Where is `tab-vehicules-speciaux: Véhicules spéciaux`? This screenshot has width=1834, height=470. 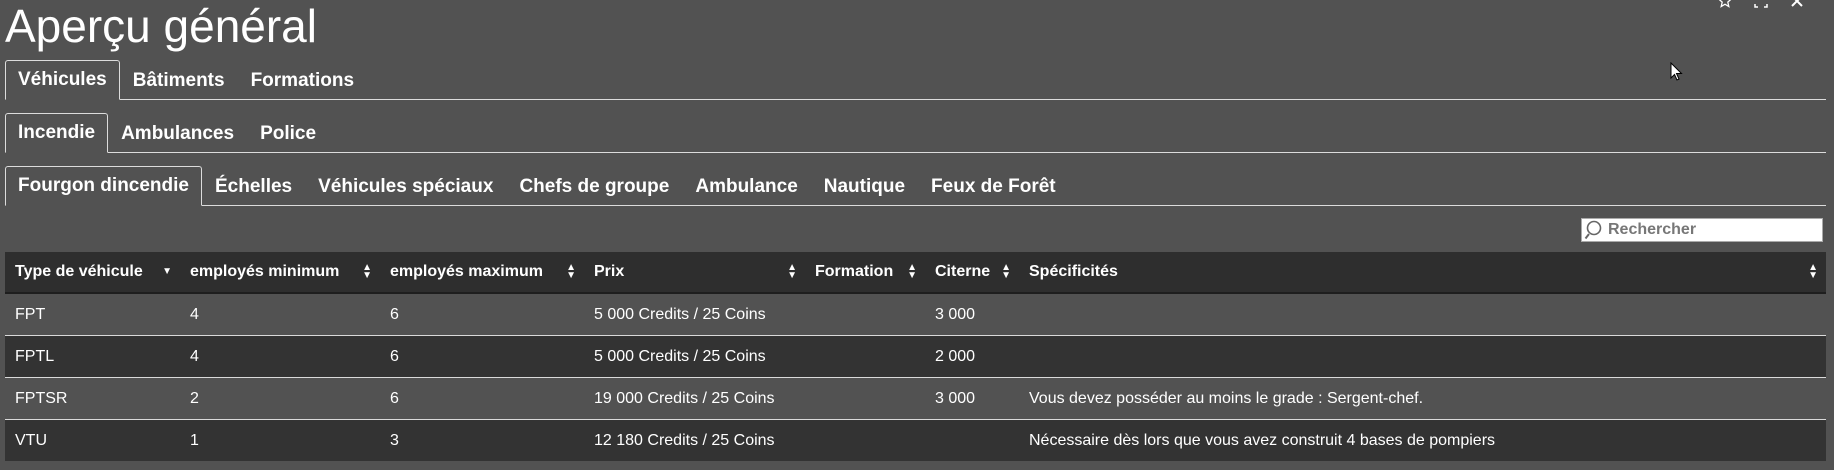
tab-vehicules-speciaux: Véhicules spéciaux is located at coordinates (405, 186).